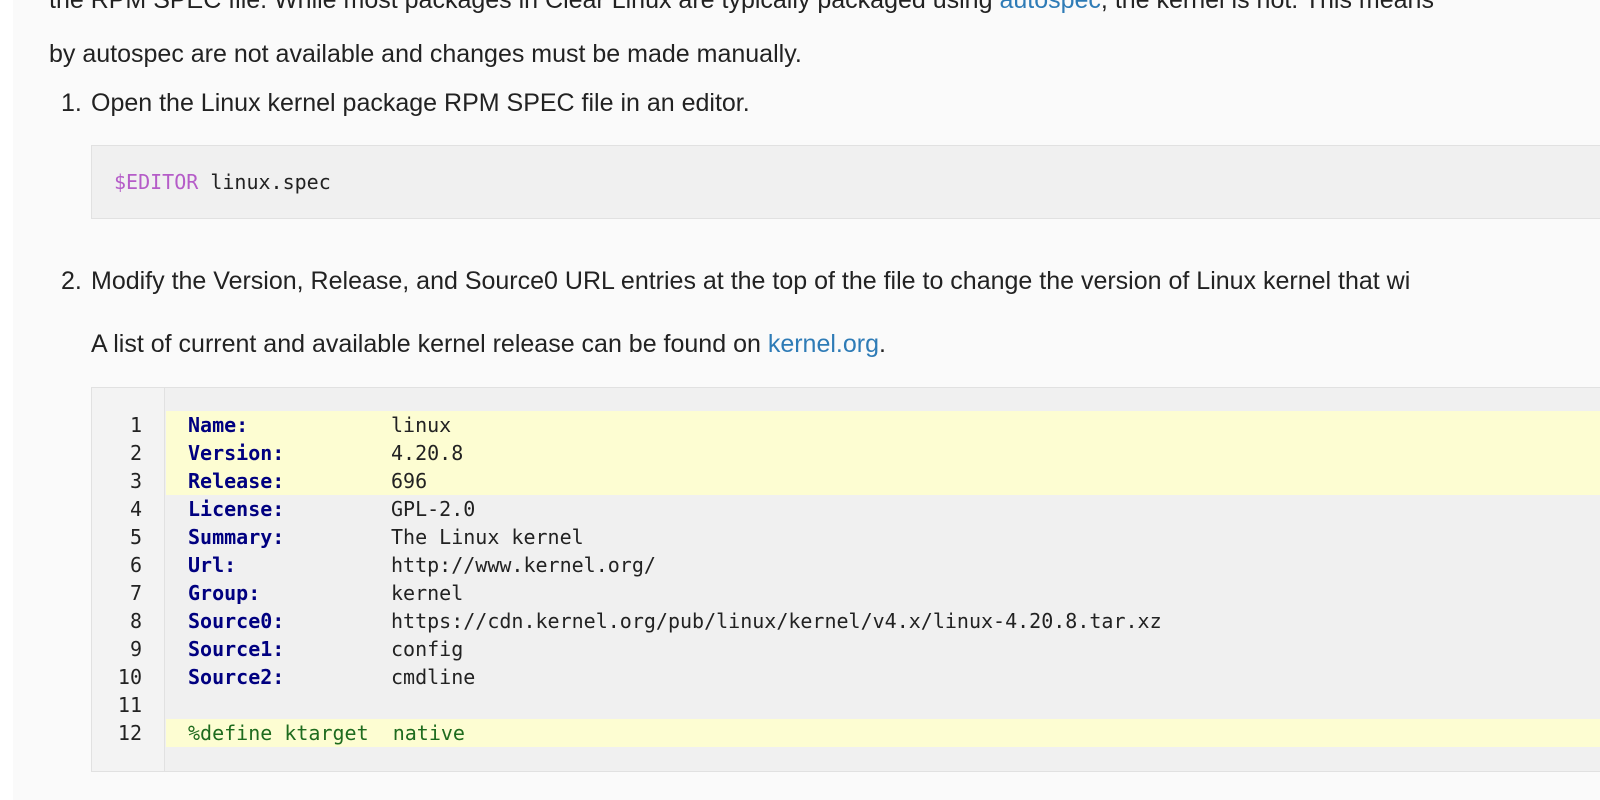  Describe the element at coordinates (883, 677) in the screenshot. I see `code-line: Source2: cmdline` at that location.